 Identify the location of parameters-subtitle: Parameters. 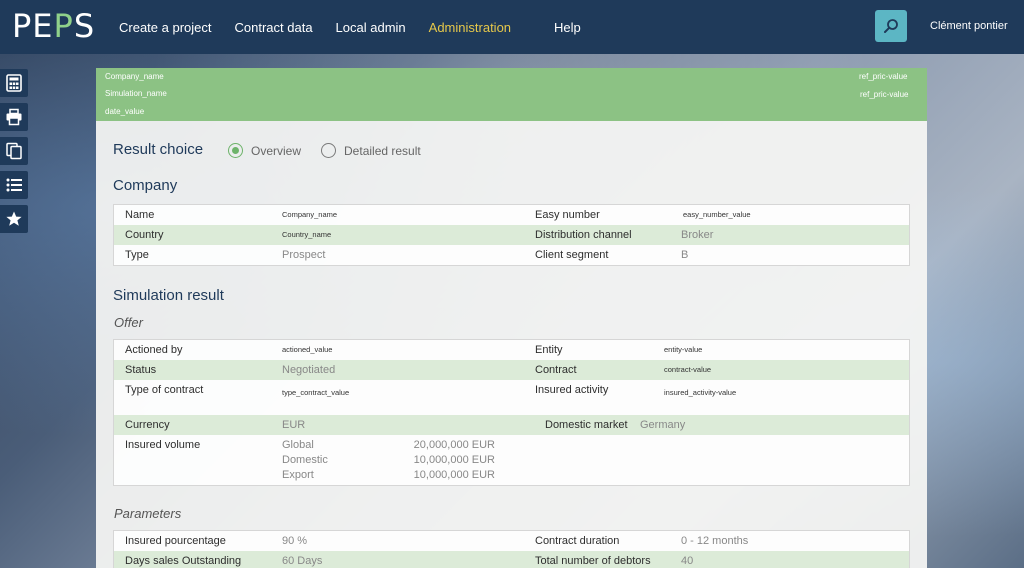
(148, 513).